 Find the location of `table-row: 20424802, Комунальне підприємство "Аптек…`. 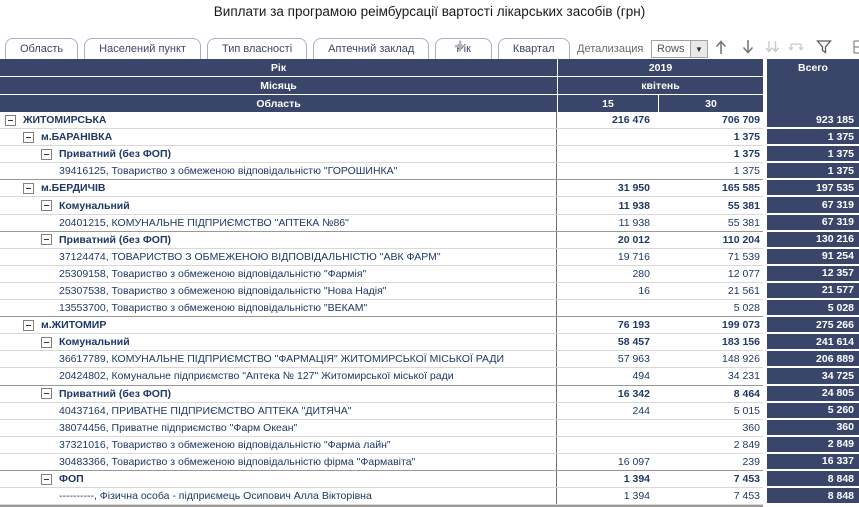

table-row: 20424802, Комунальне підприємство "Аптек… is located at coordinates (429, 377).